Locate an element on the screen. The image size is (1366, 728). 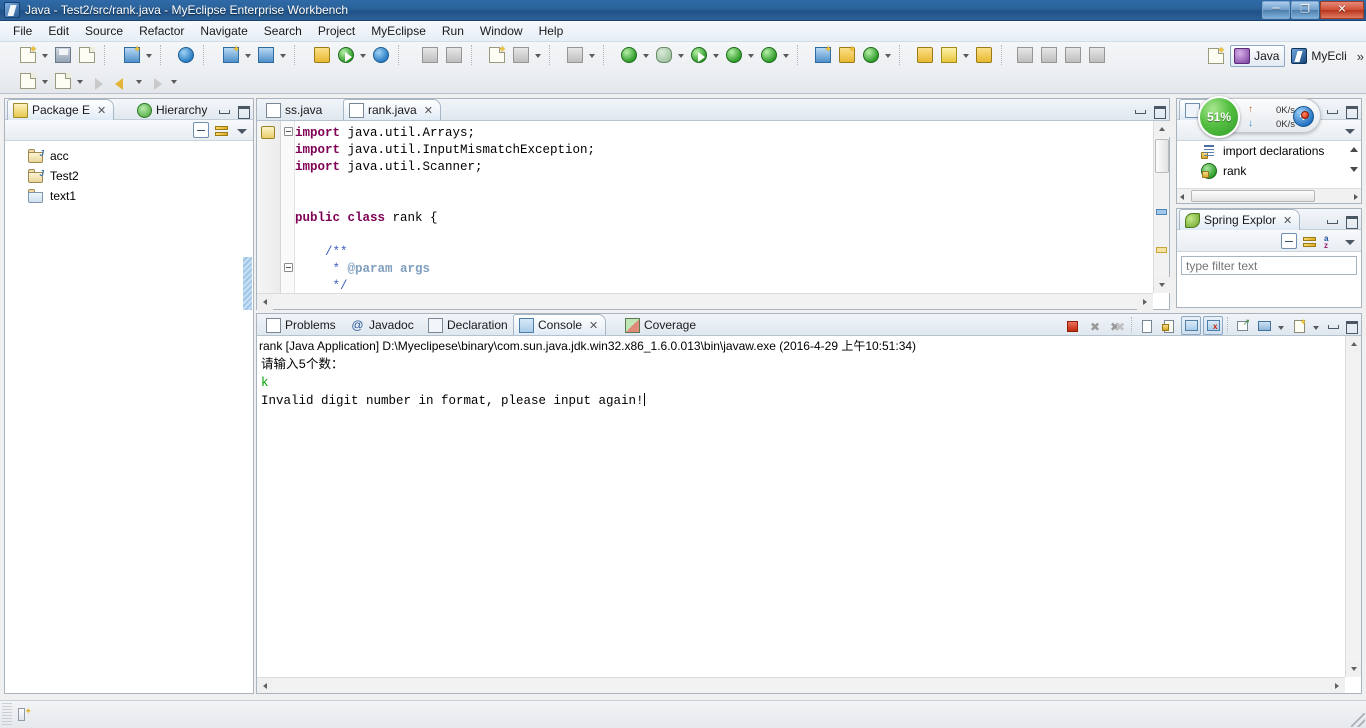
external-tools-button is located at coordinates (629, 55).